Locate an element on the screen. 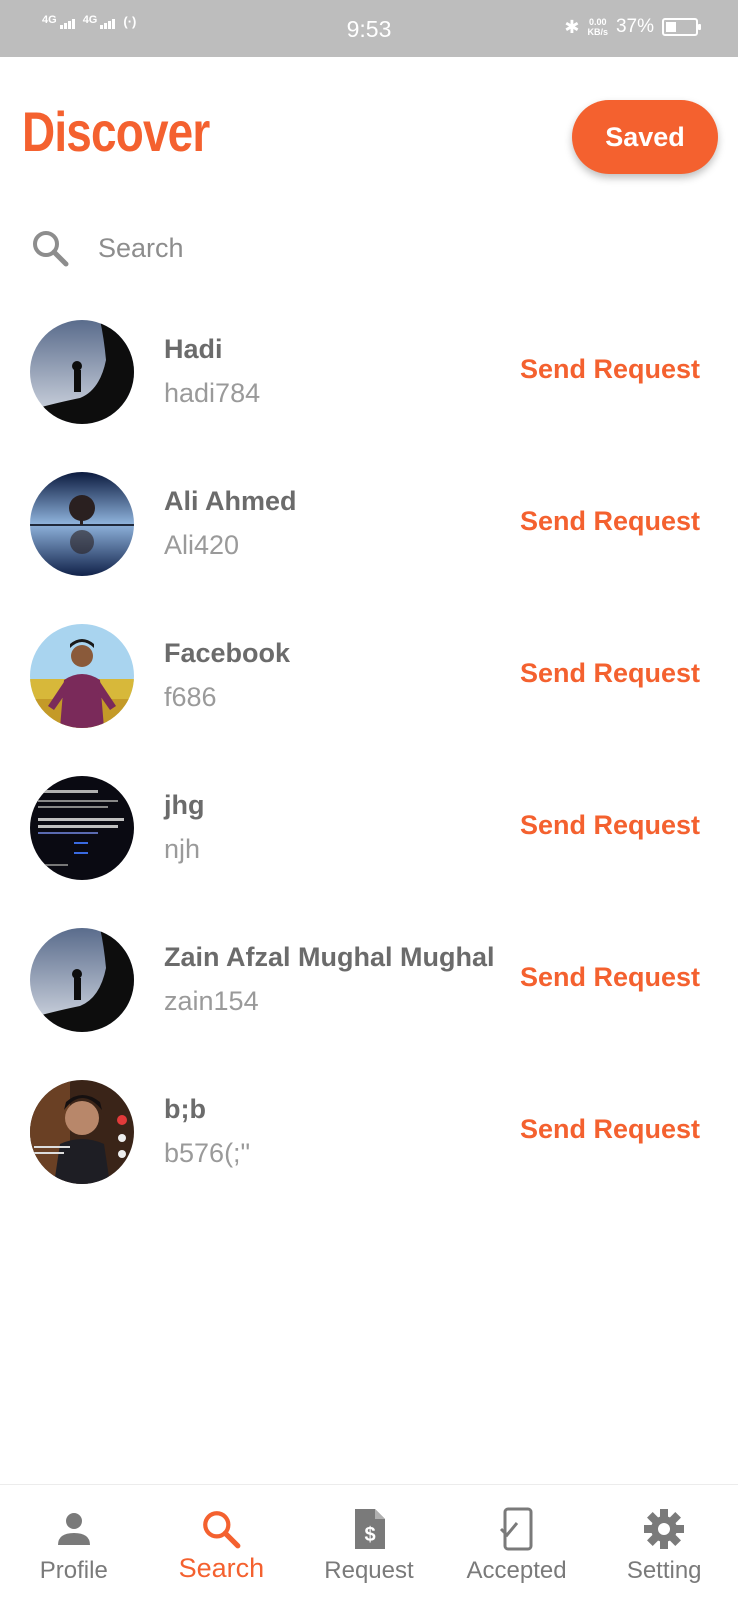  saved-button: Saved is located at coordinates (645, 137).